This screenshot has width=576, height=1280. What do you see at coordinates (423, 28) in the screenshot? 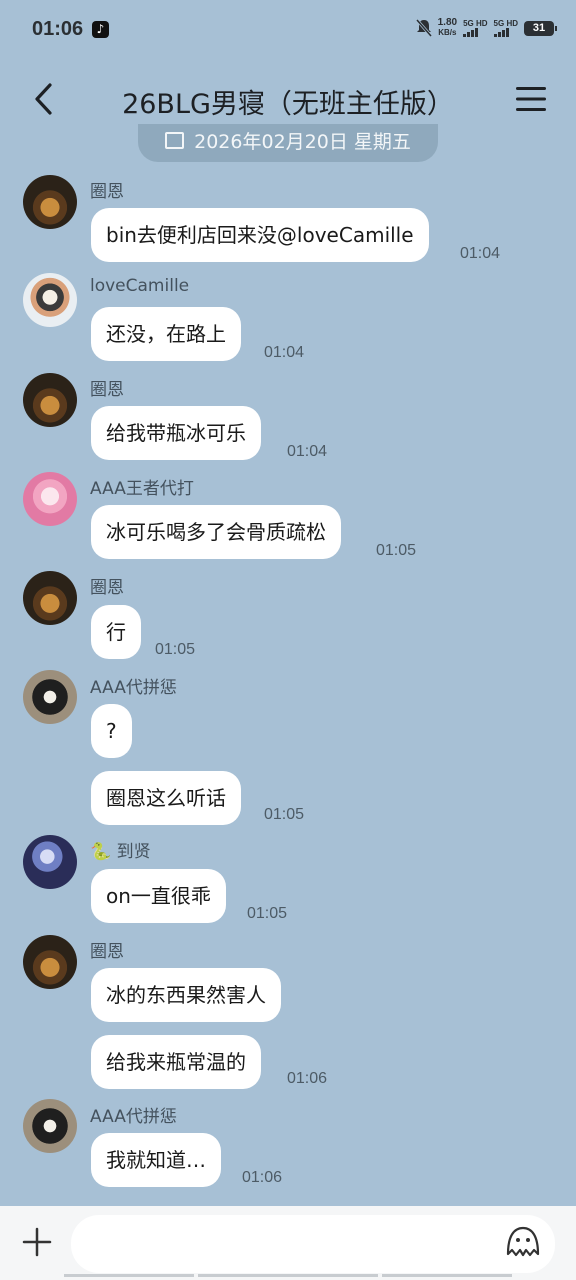
I see `mute-bell-icon` at bounding box center [423, 28].